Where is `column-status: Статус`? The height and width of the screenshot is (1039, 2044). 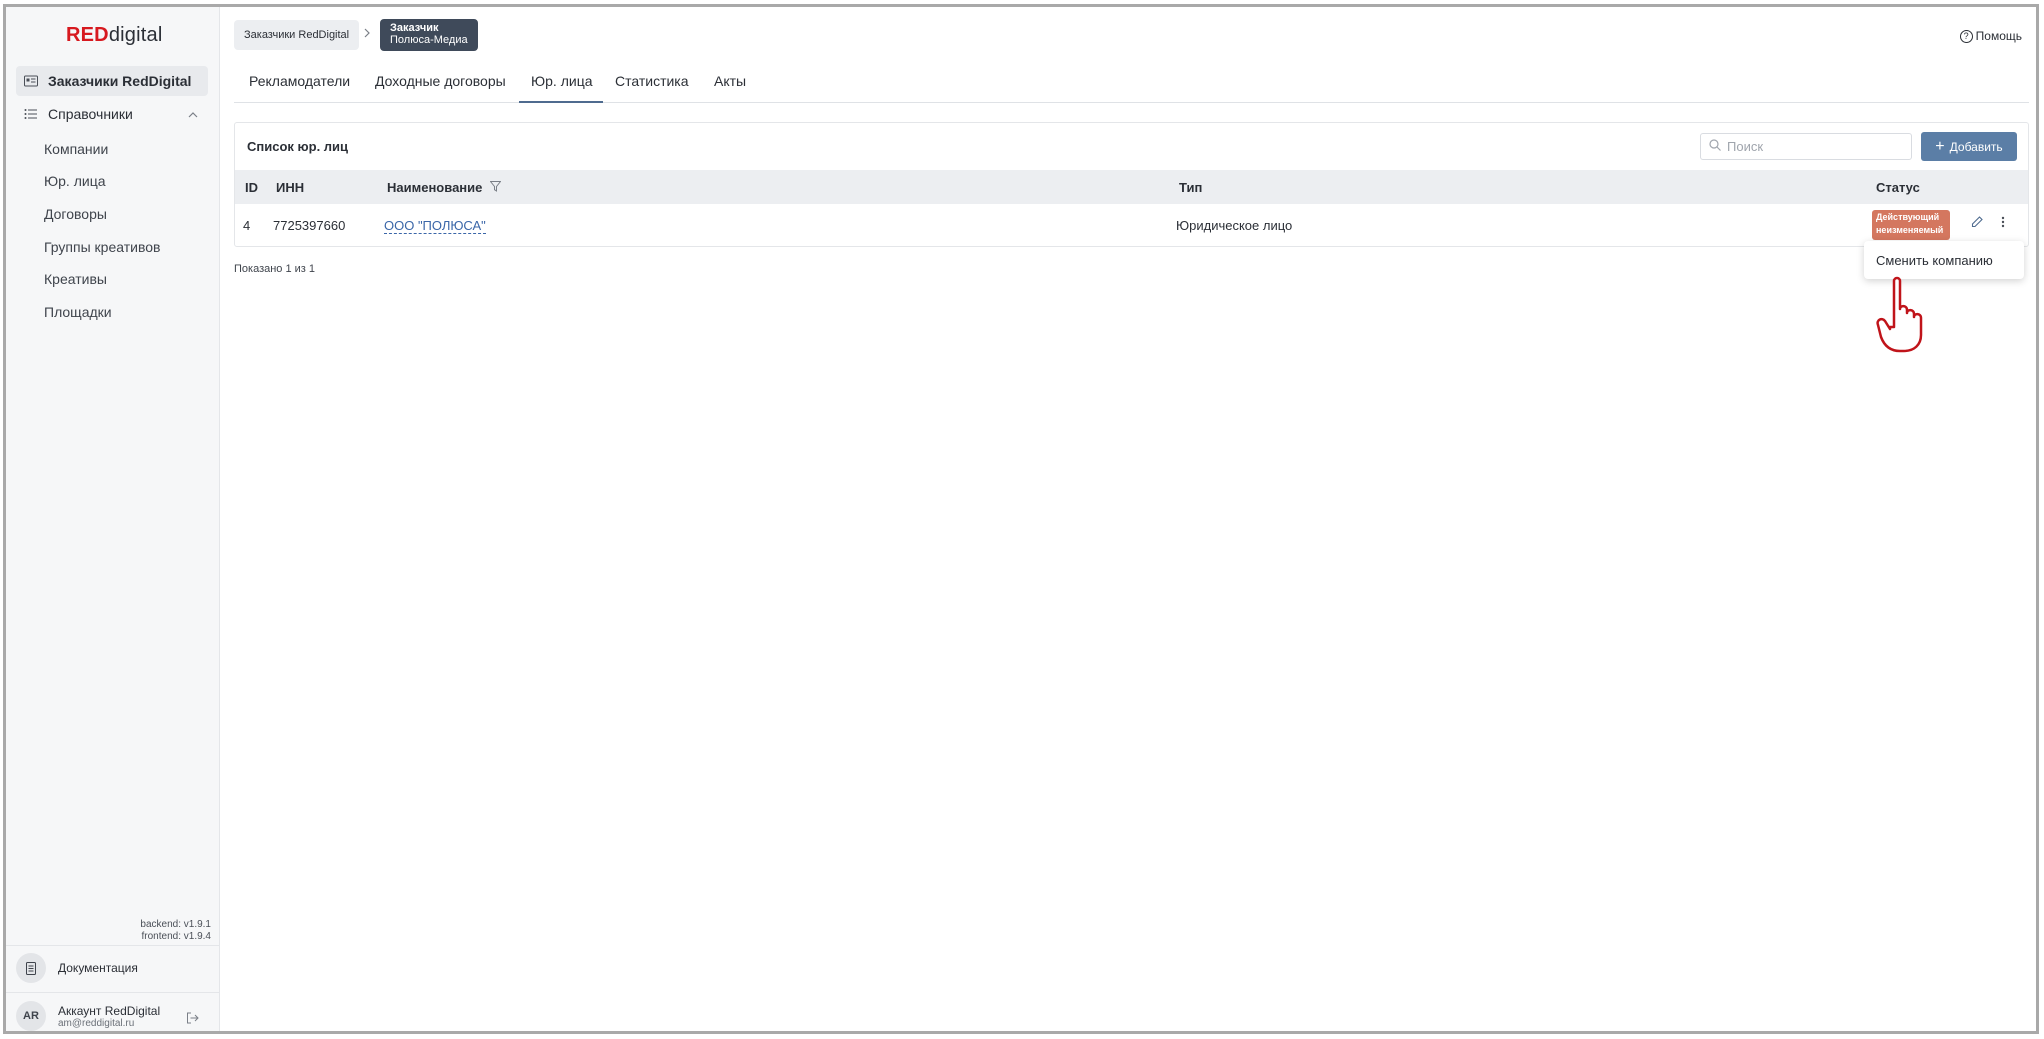 column-status: Статус is located at coordinates (1898, 187).